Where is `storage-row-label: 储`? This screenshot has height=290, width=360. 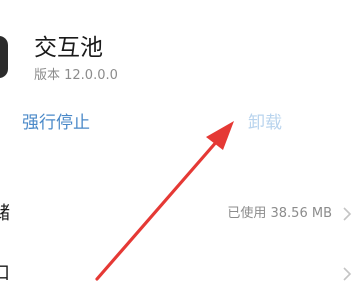 storage-row-label: 储 is located at coordinates (5, 213).